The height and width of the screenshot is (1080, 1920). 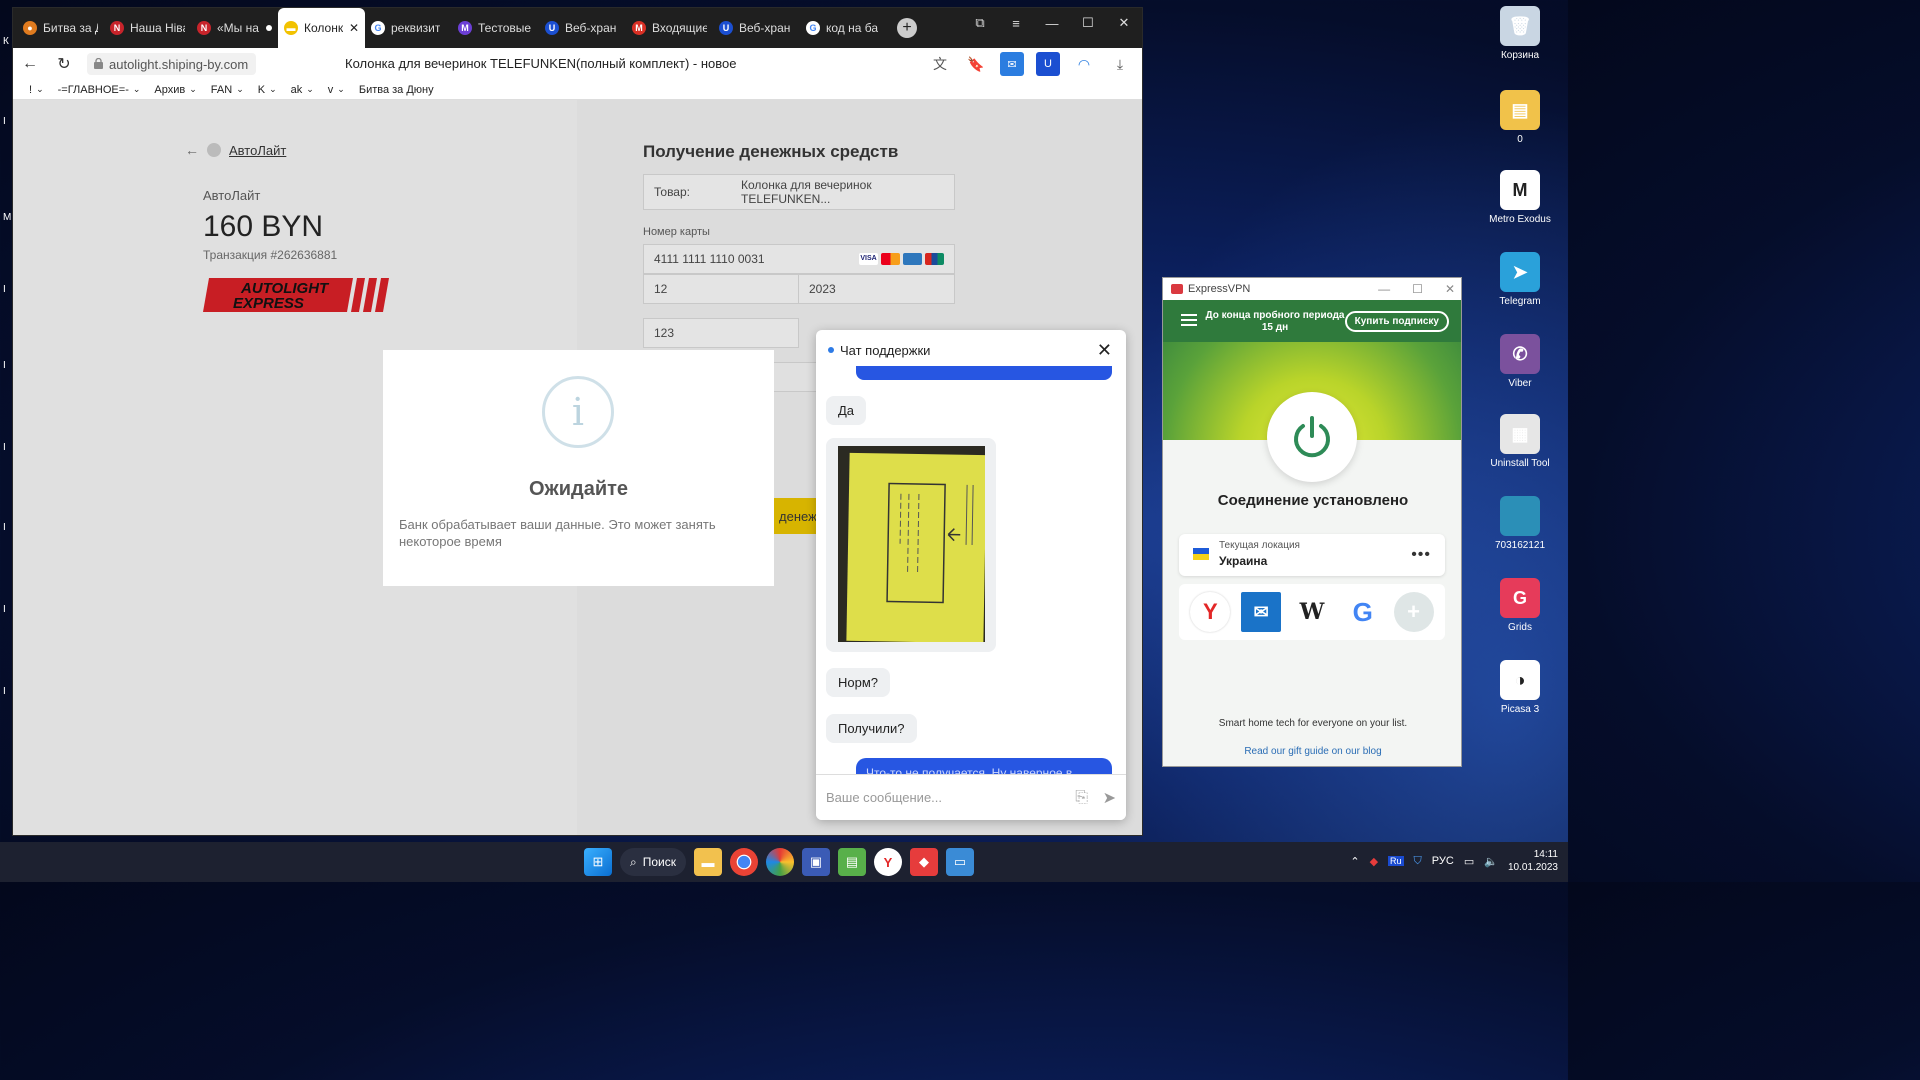 I want to click on desktop-icon: ▦ Uninstall Tool, so click(x=1520, y=442).